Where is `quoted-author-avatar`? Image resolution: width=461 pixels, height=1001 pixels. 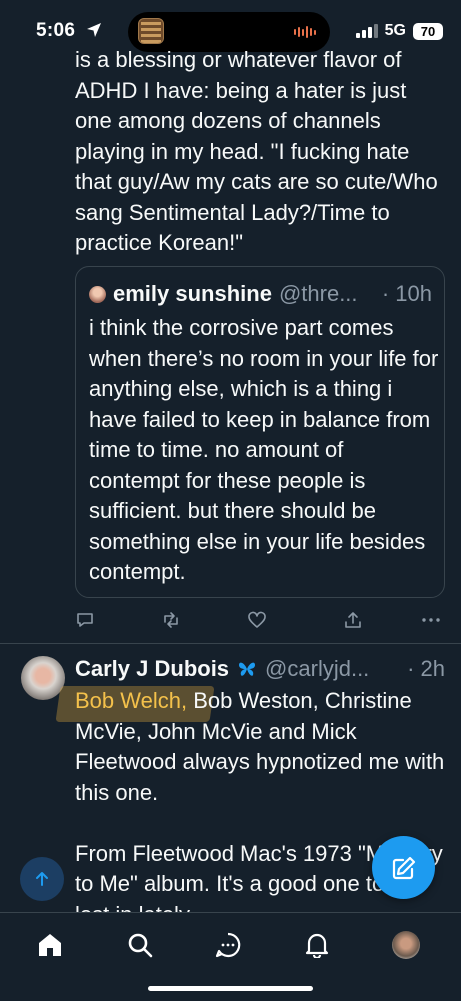
quoted-author-avatar is located at coordinates (97, 294).